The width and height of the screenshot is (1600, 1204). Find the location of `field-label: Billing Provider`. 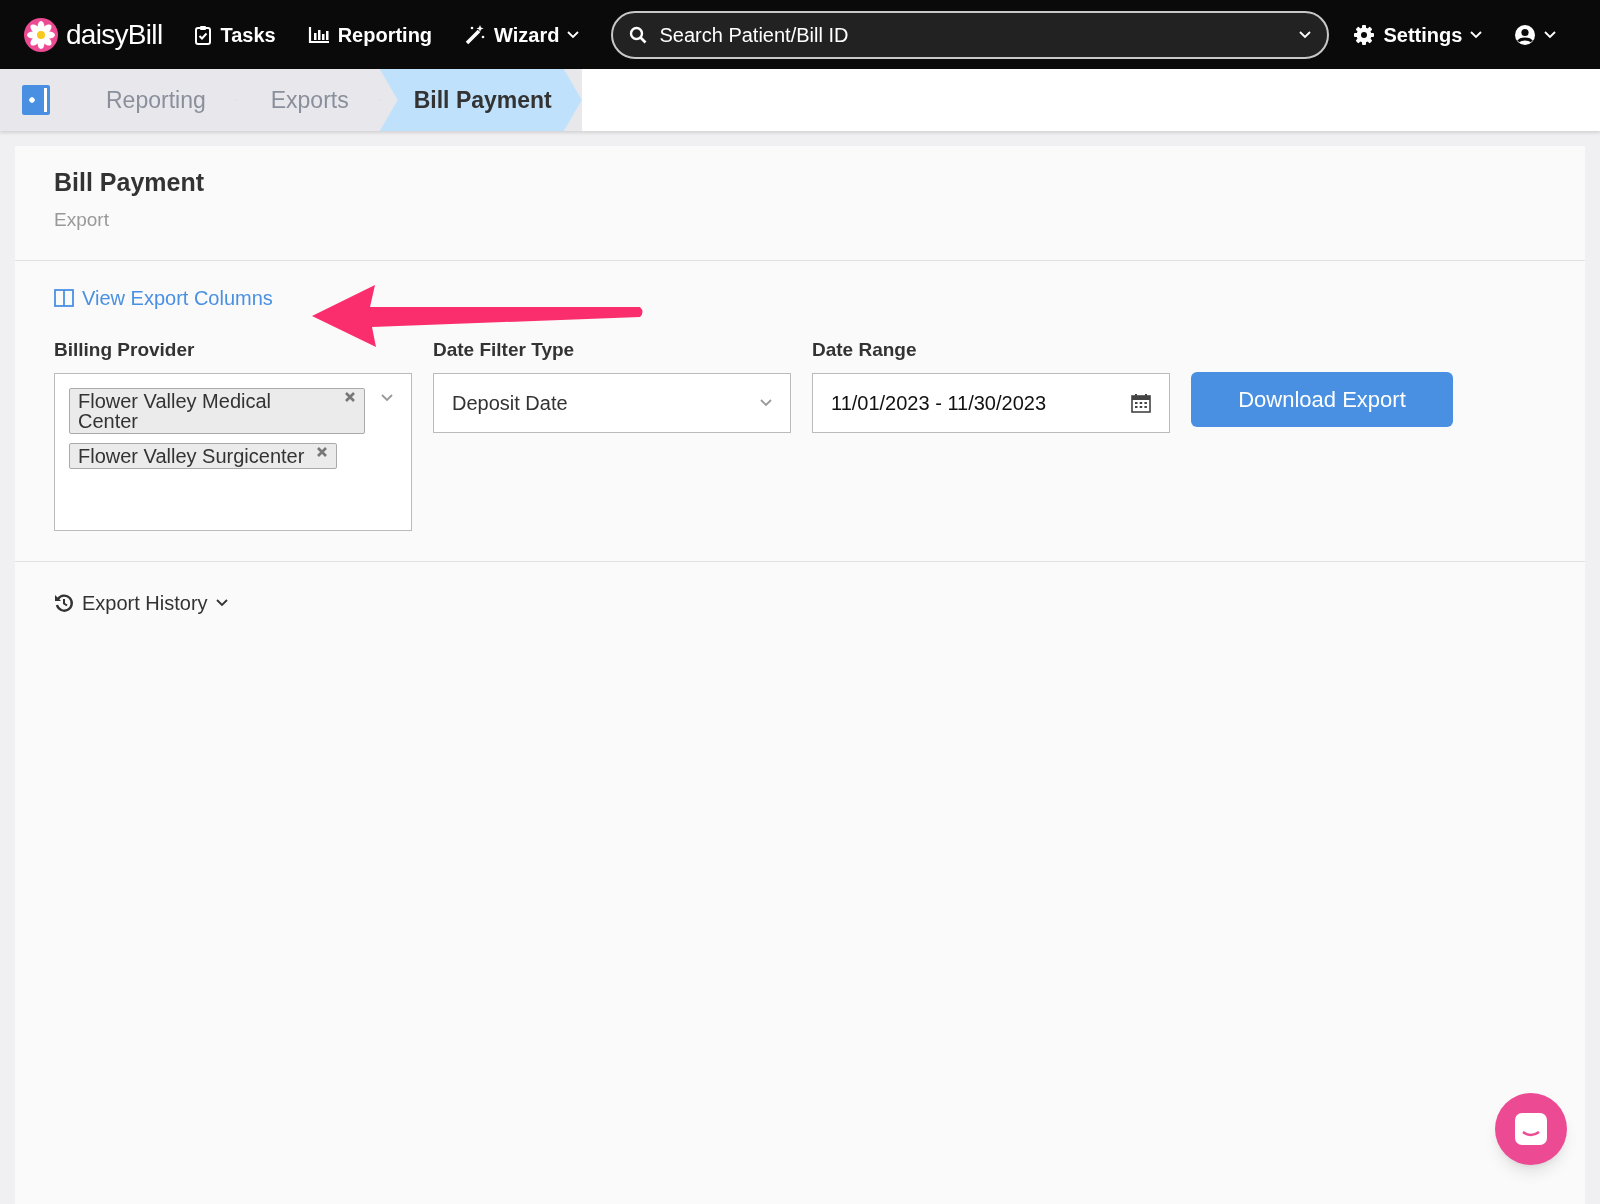

field-label: Billing Provider is located at coordinates (125, 350).